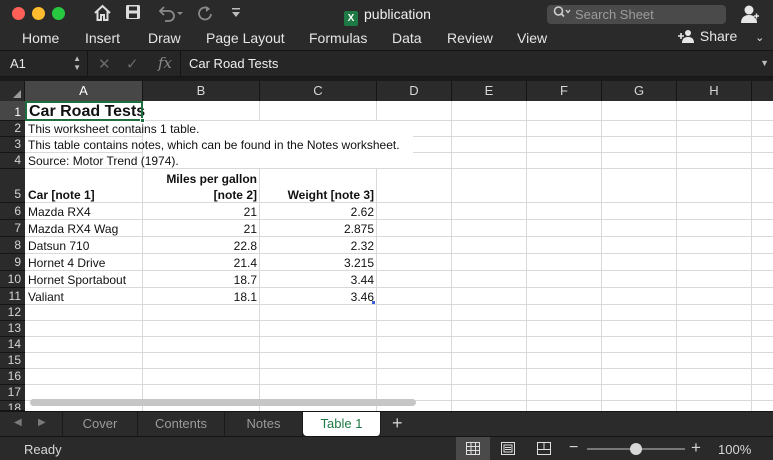  I want to click on cell-mpg: 18.1, so click(200, 297).